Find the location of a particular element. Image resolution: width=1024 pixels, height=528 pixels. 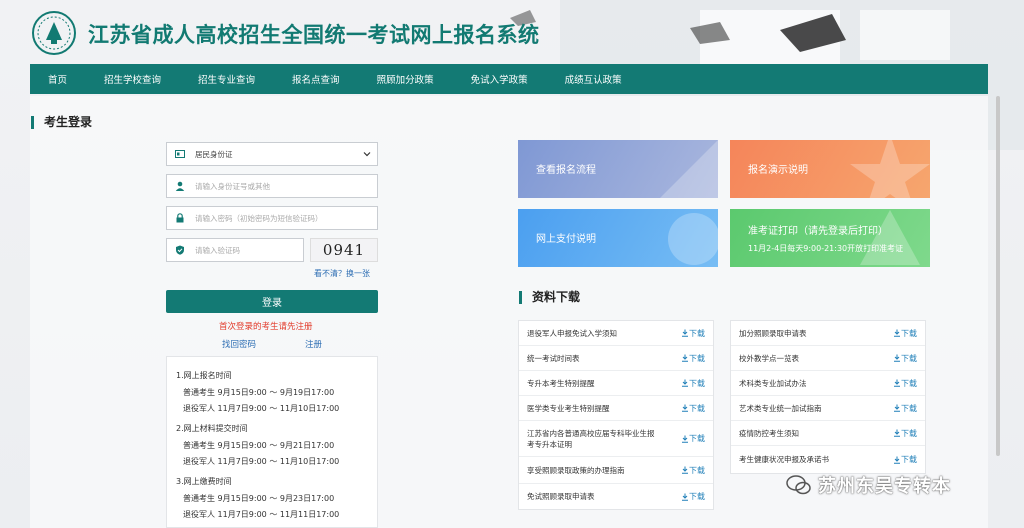

nav-major-query: 招生专业查询 is located at coordinates (226, 79).